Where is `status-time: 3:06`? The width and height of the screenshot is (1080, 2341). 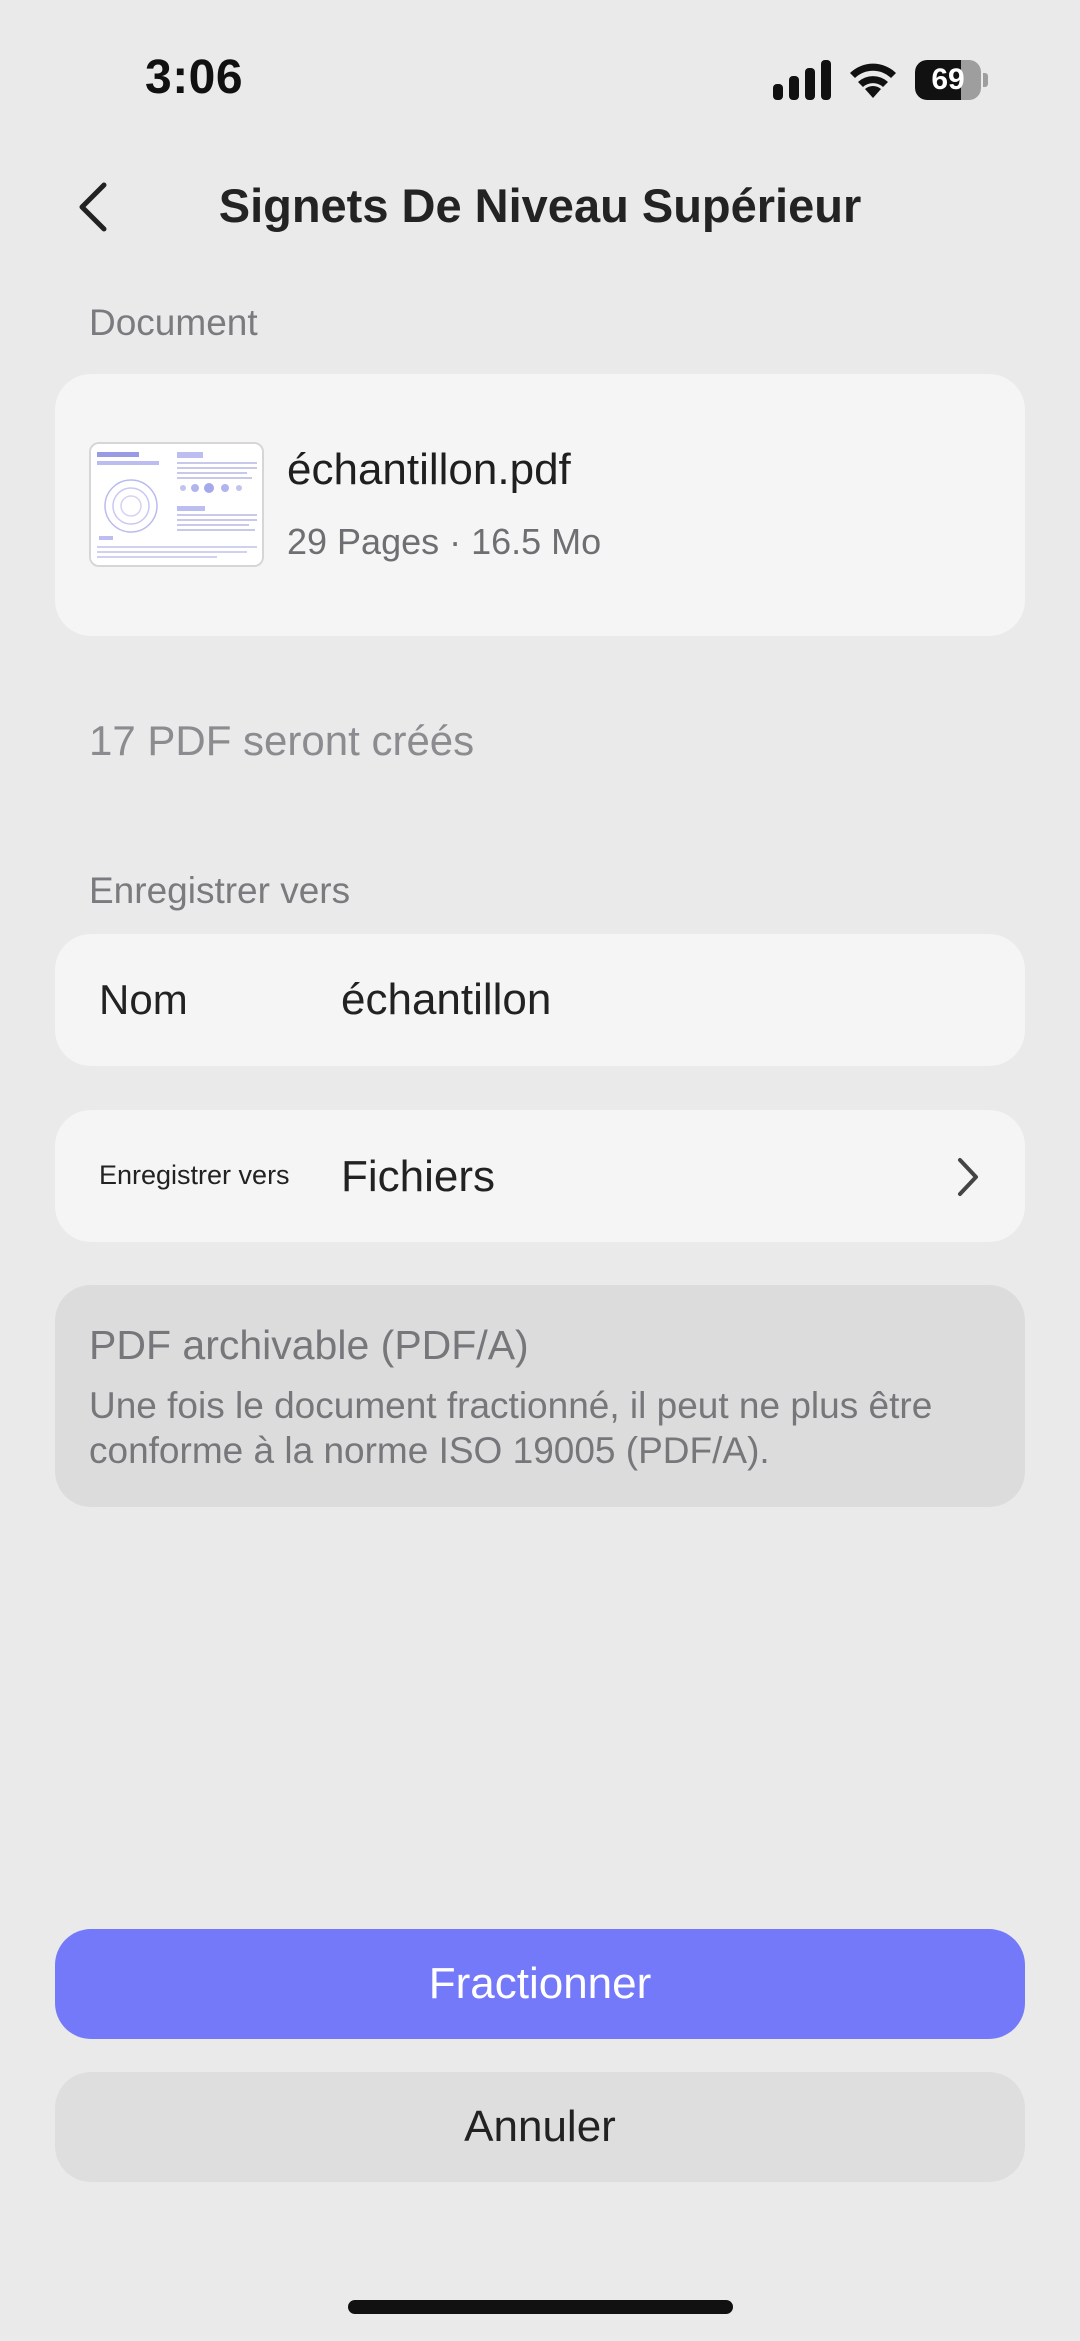
status-time: 3:06 is located at coordinates (194, 77).